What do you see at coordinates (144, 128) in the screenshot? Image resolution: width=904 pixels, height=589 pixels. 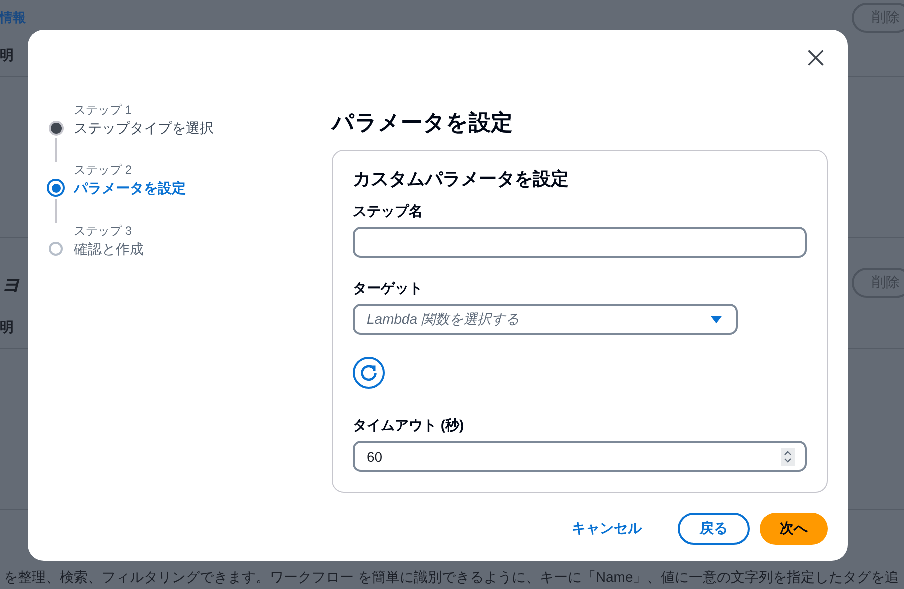 I see `step-label: ステップタイプを選択` at bounding box center [144, 128].